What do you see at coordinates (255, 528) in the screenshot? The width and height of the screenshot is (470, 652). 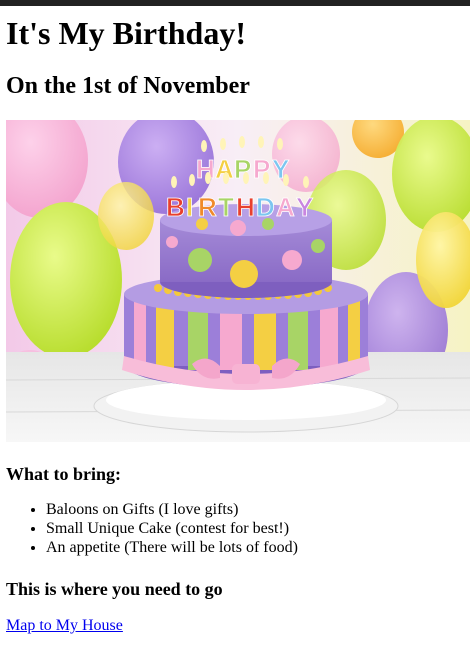 I see `list-item: Small Unique Cake (contest for best!)` at bounding box center [255, 528].